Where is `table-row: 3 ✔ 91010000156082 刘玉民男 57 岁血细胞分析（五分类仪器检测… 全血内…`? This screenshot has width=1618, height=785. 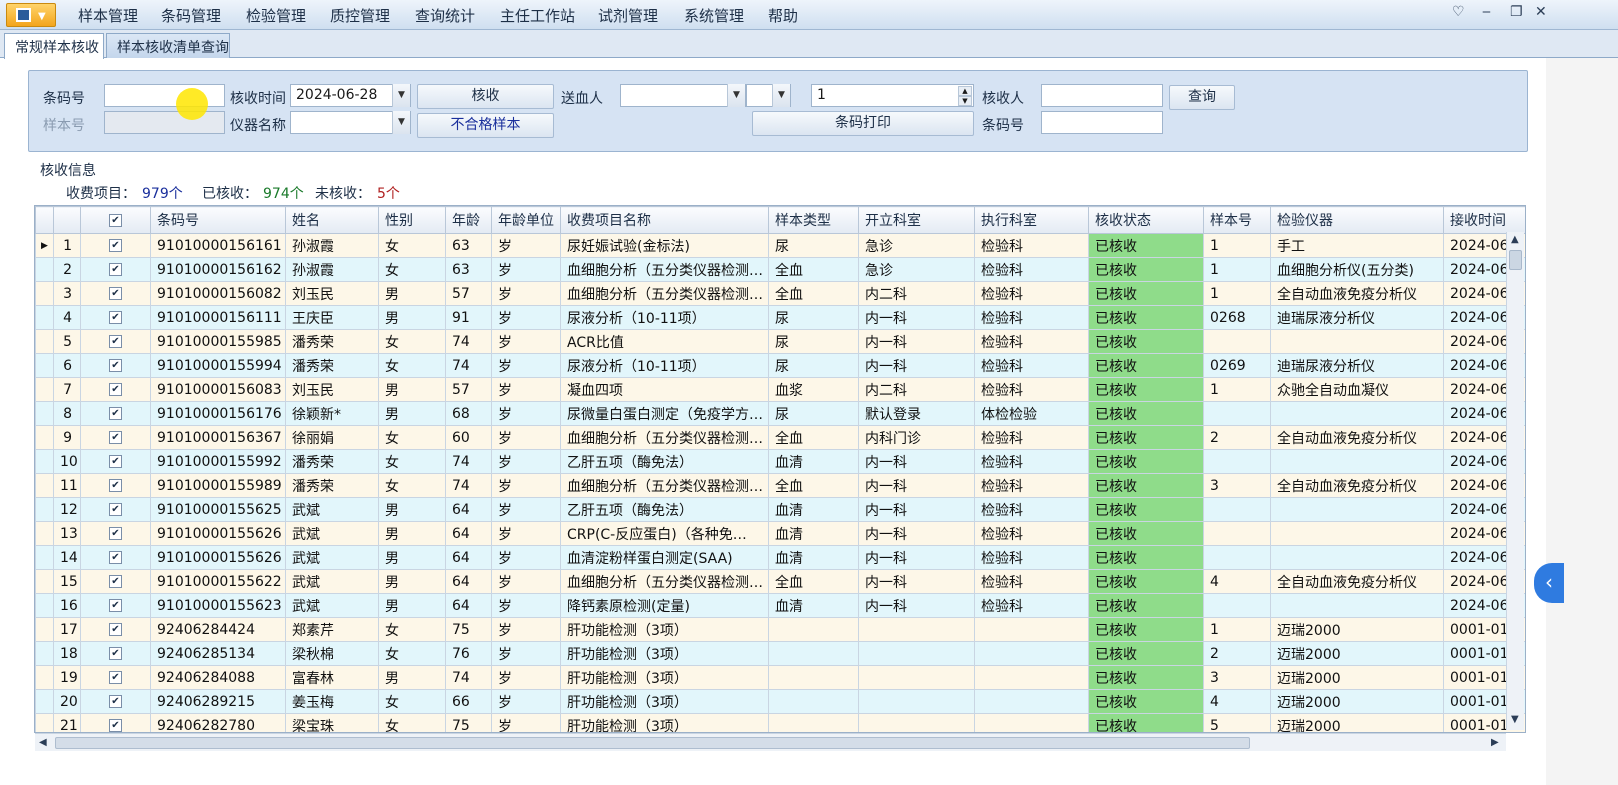
table-row: 3 ✔ 91010000156082 刘玉民男 57 岁血细胞分析（五分类仪器检测… 全血内… is located at coordinates (780, 293).